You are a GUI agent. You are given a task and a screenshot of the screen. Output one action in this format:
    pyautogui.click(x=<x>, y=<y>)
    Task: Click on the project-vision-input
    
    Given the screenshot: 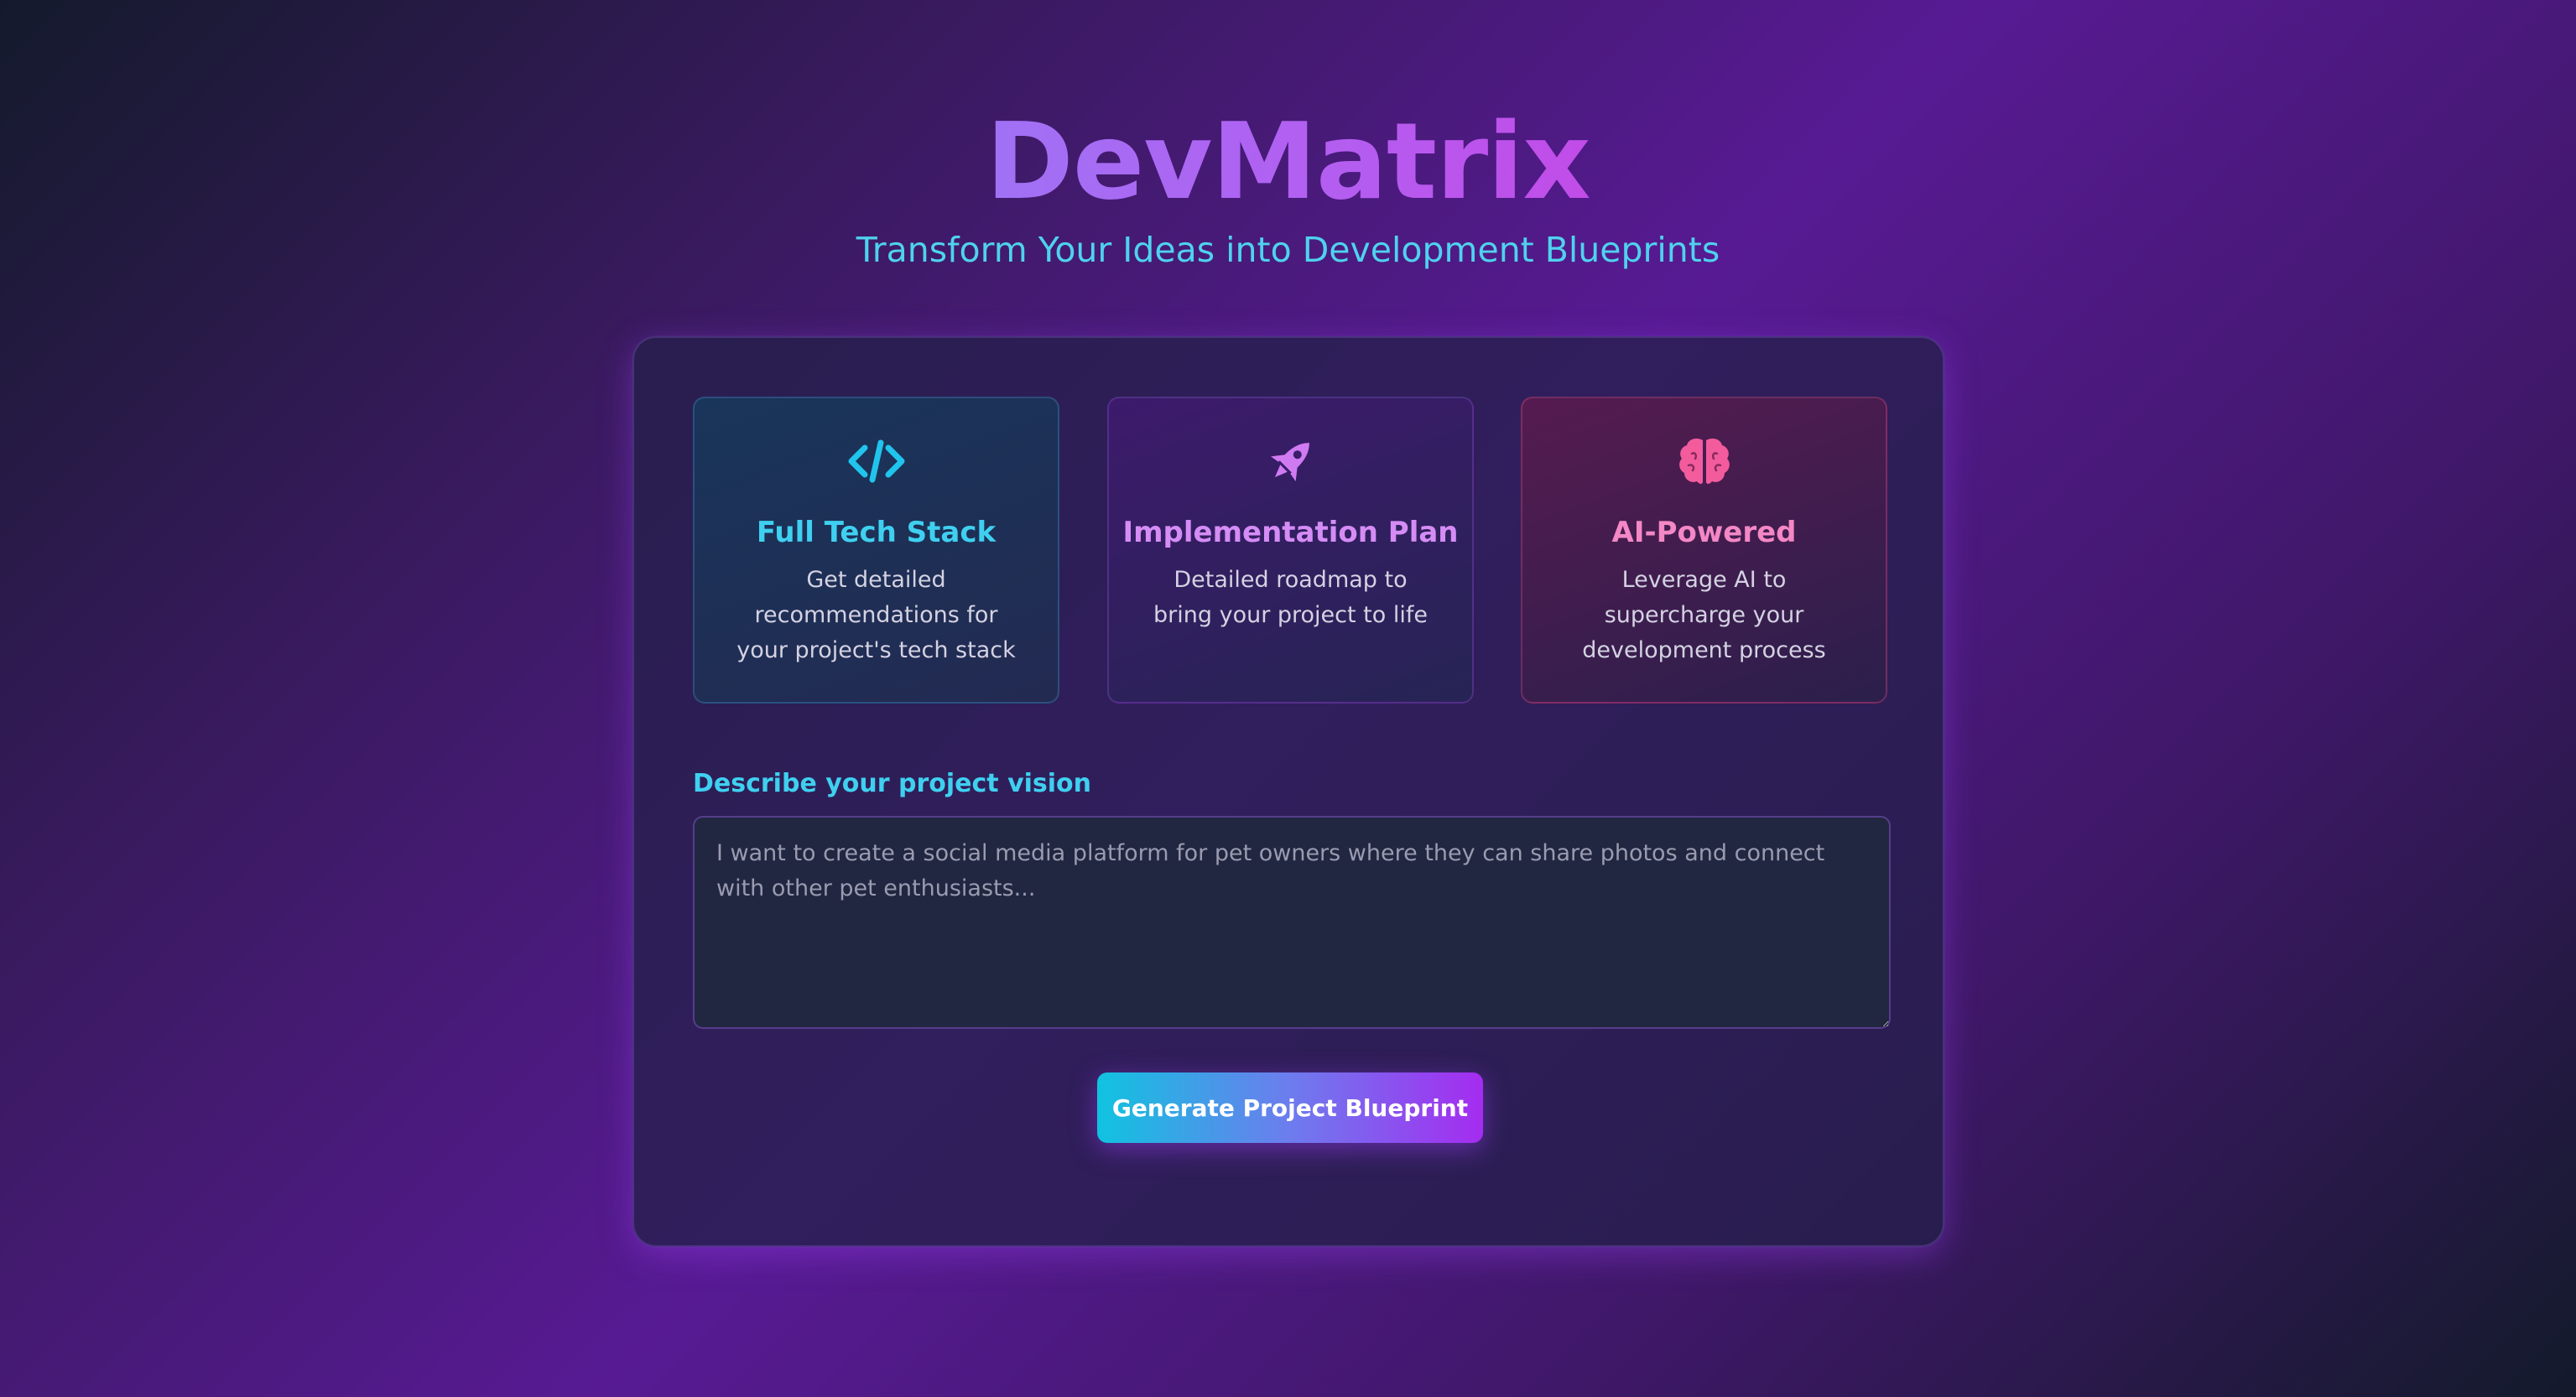 What is the action you would take?
    pyautogui.click(x=1292, y=922)
    